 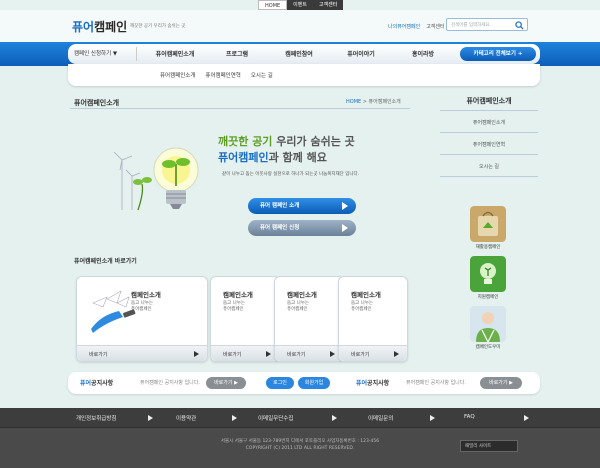 I want to click on headline-line-1: 깨끗한 공기 우리가 숨쉬는 곳, so click(x=286, y=142).